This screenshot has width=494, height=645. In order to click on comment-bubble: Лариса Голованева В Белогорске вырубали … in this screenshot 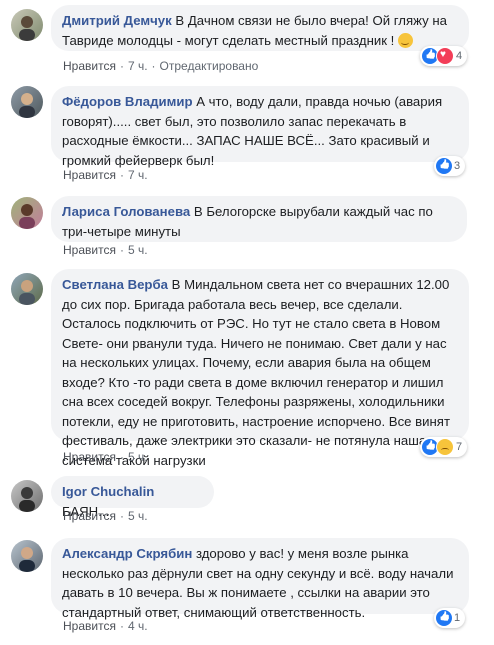, I will do `click(259, 219)`.